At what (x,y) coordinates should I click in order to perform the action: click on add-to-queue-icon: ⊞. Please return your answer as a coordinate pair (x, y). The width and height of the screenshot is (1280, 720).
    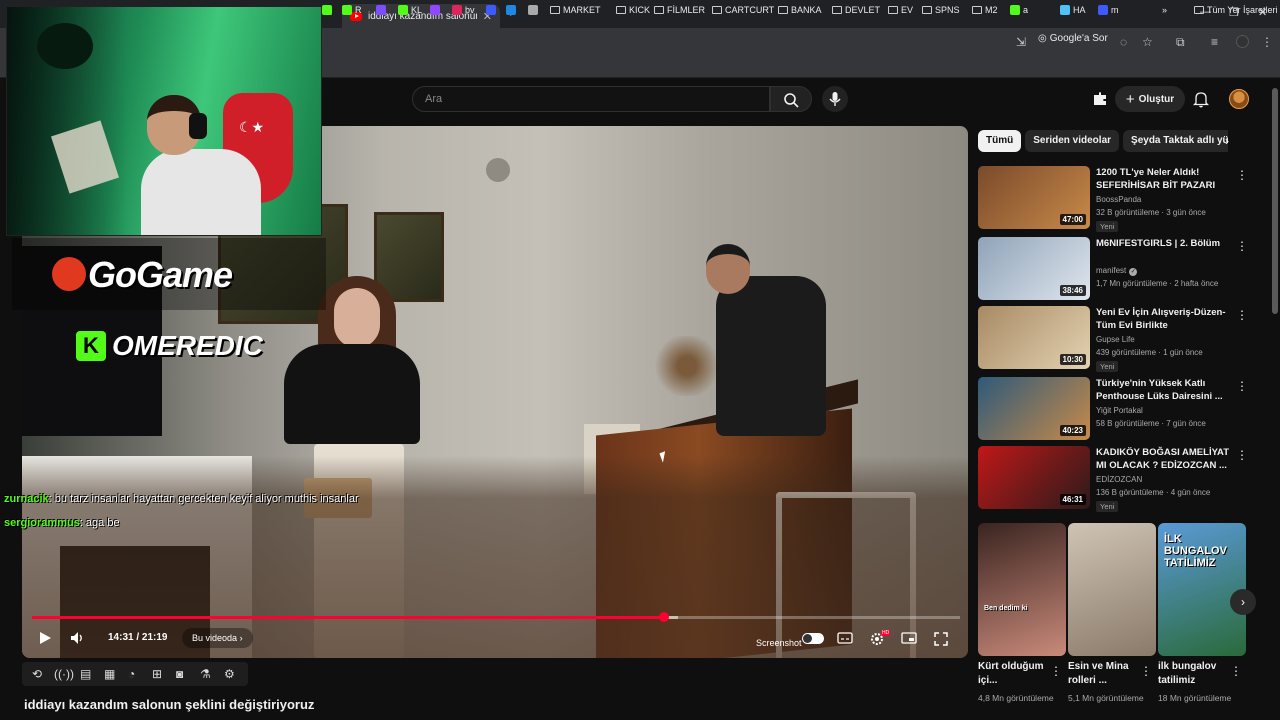
    Looking at the image, I should click on (157, 674).